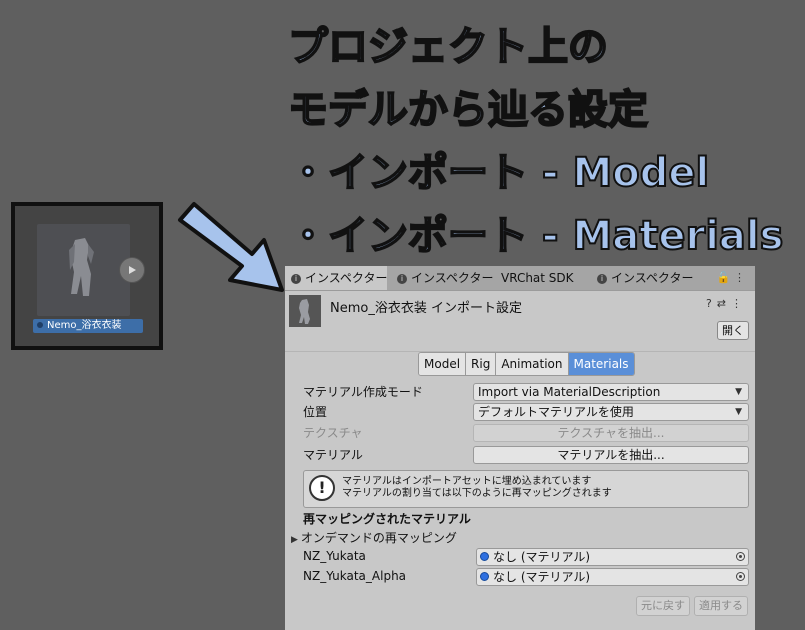 This screenshot has width=805, height=630. I want to click on subtab-materials: Materials, so click(601, 364).